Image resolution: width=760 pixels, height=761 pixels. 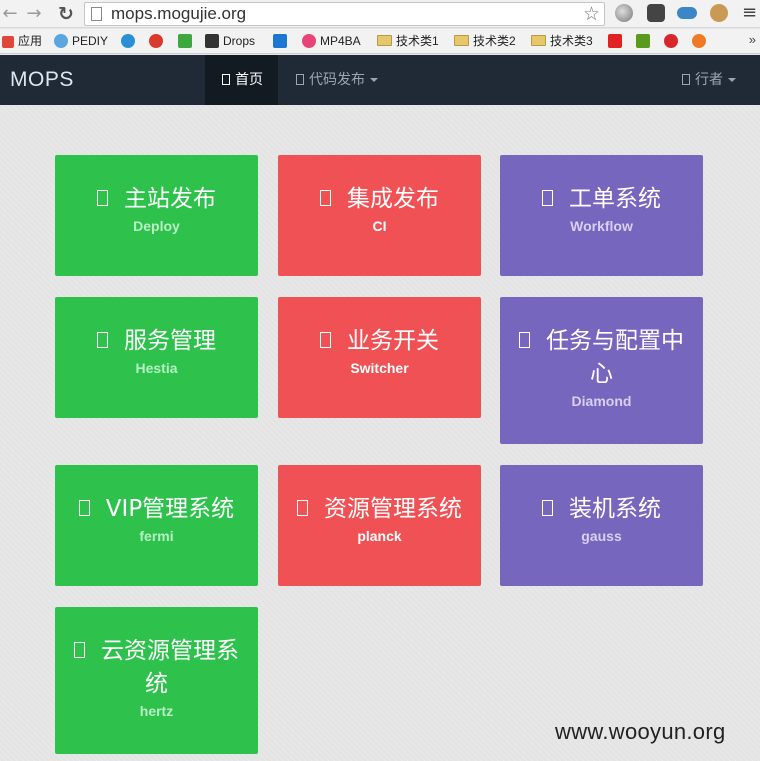 I want to click on user-icon, so click(x=686, y=79).